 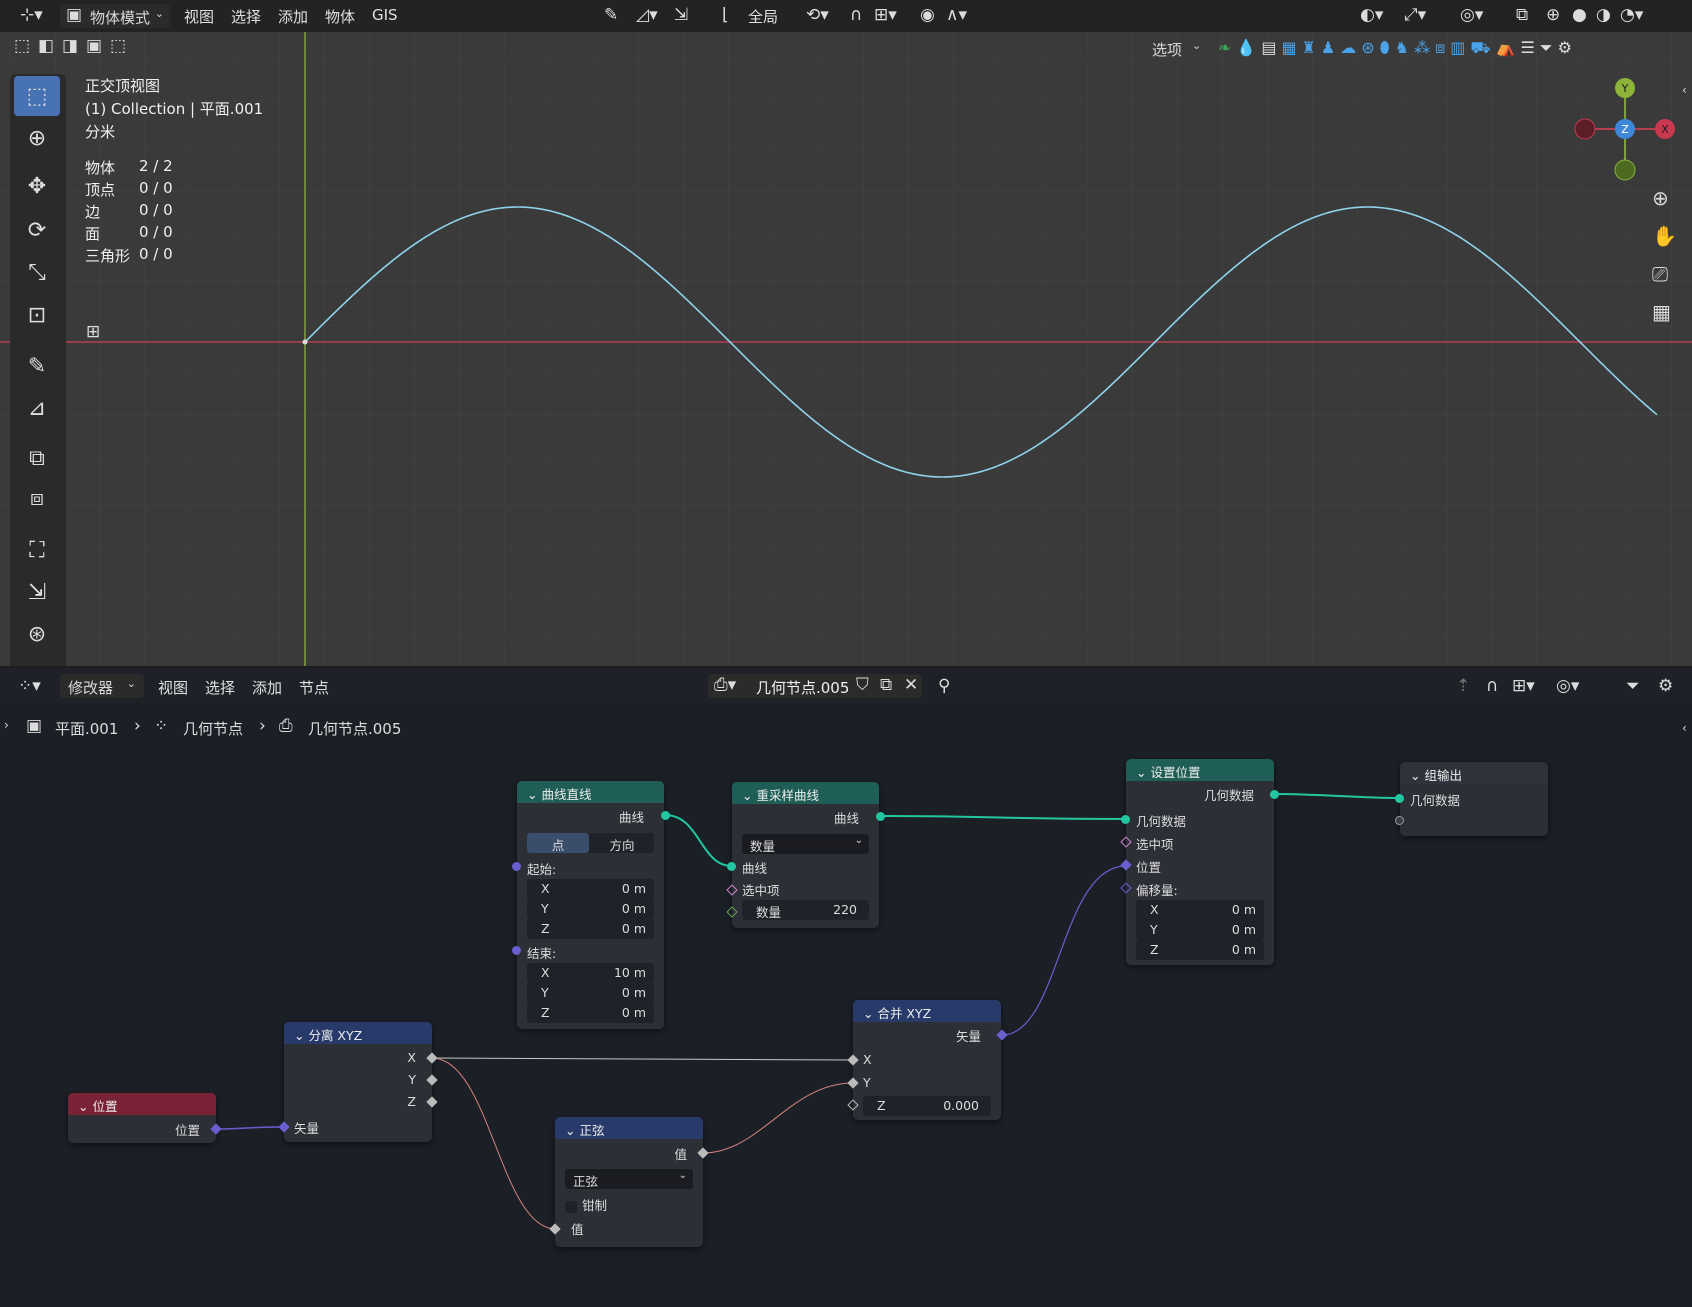 What do you see at coordinates (411, 1101) in the screenshot?
I see `socket-label: Z` at bounding box center [411, 1101].